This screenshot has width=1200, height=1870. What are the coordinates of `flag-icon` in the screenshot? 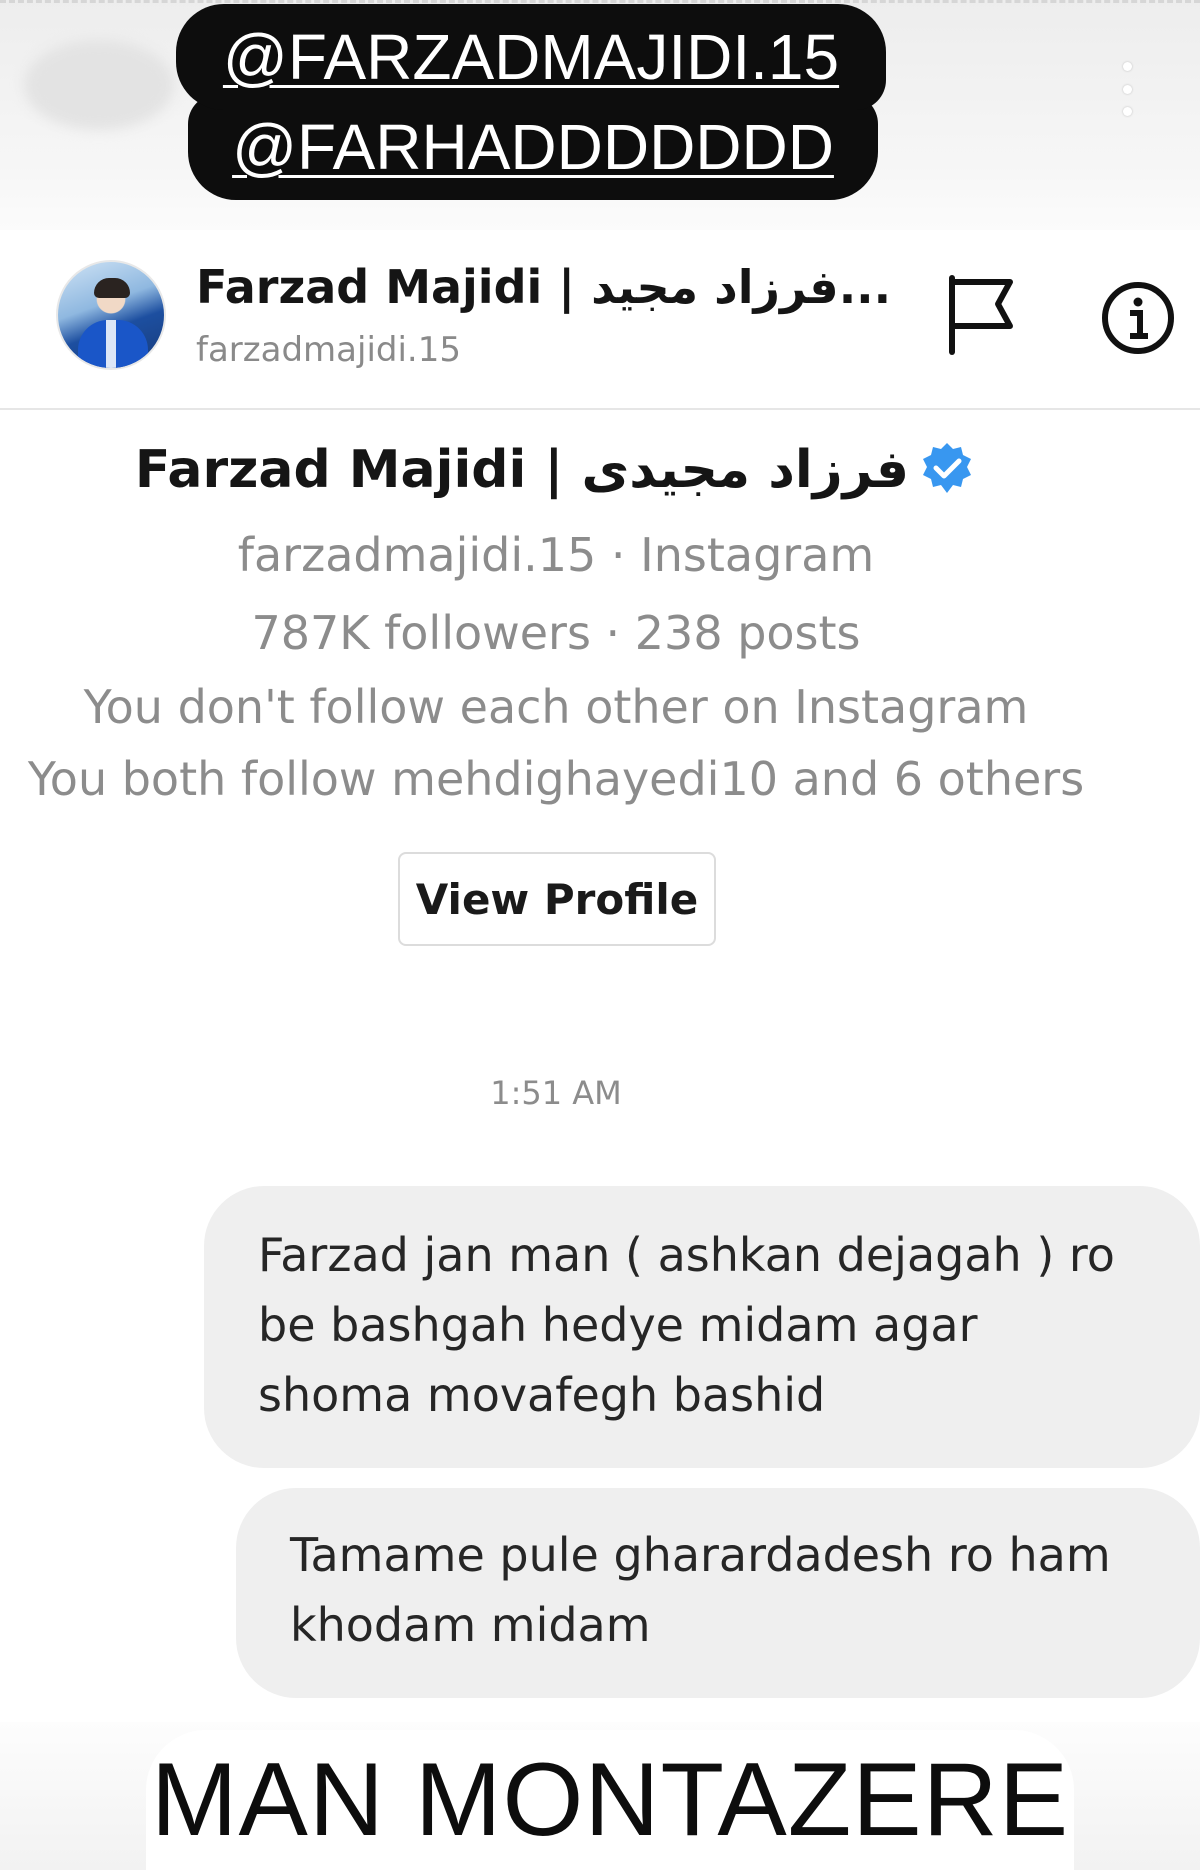 It's located at (982, 314).